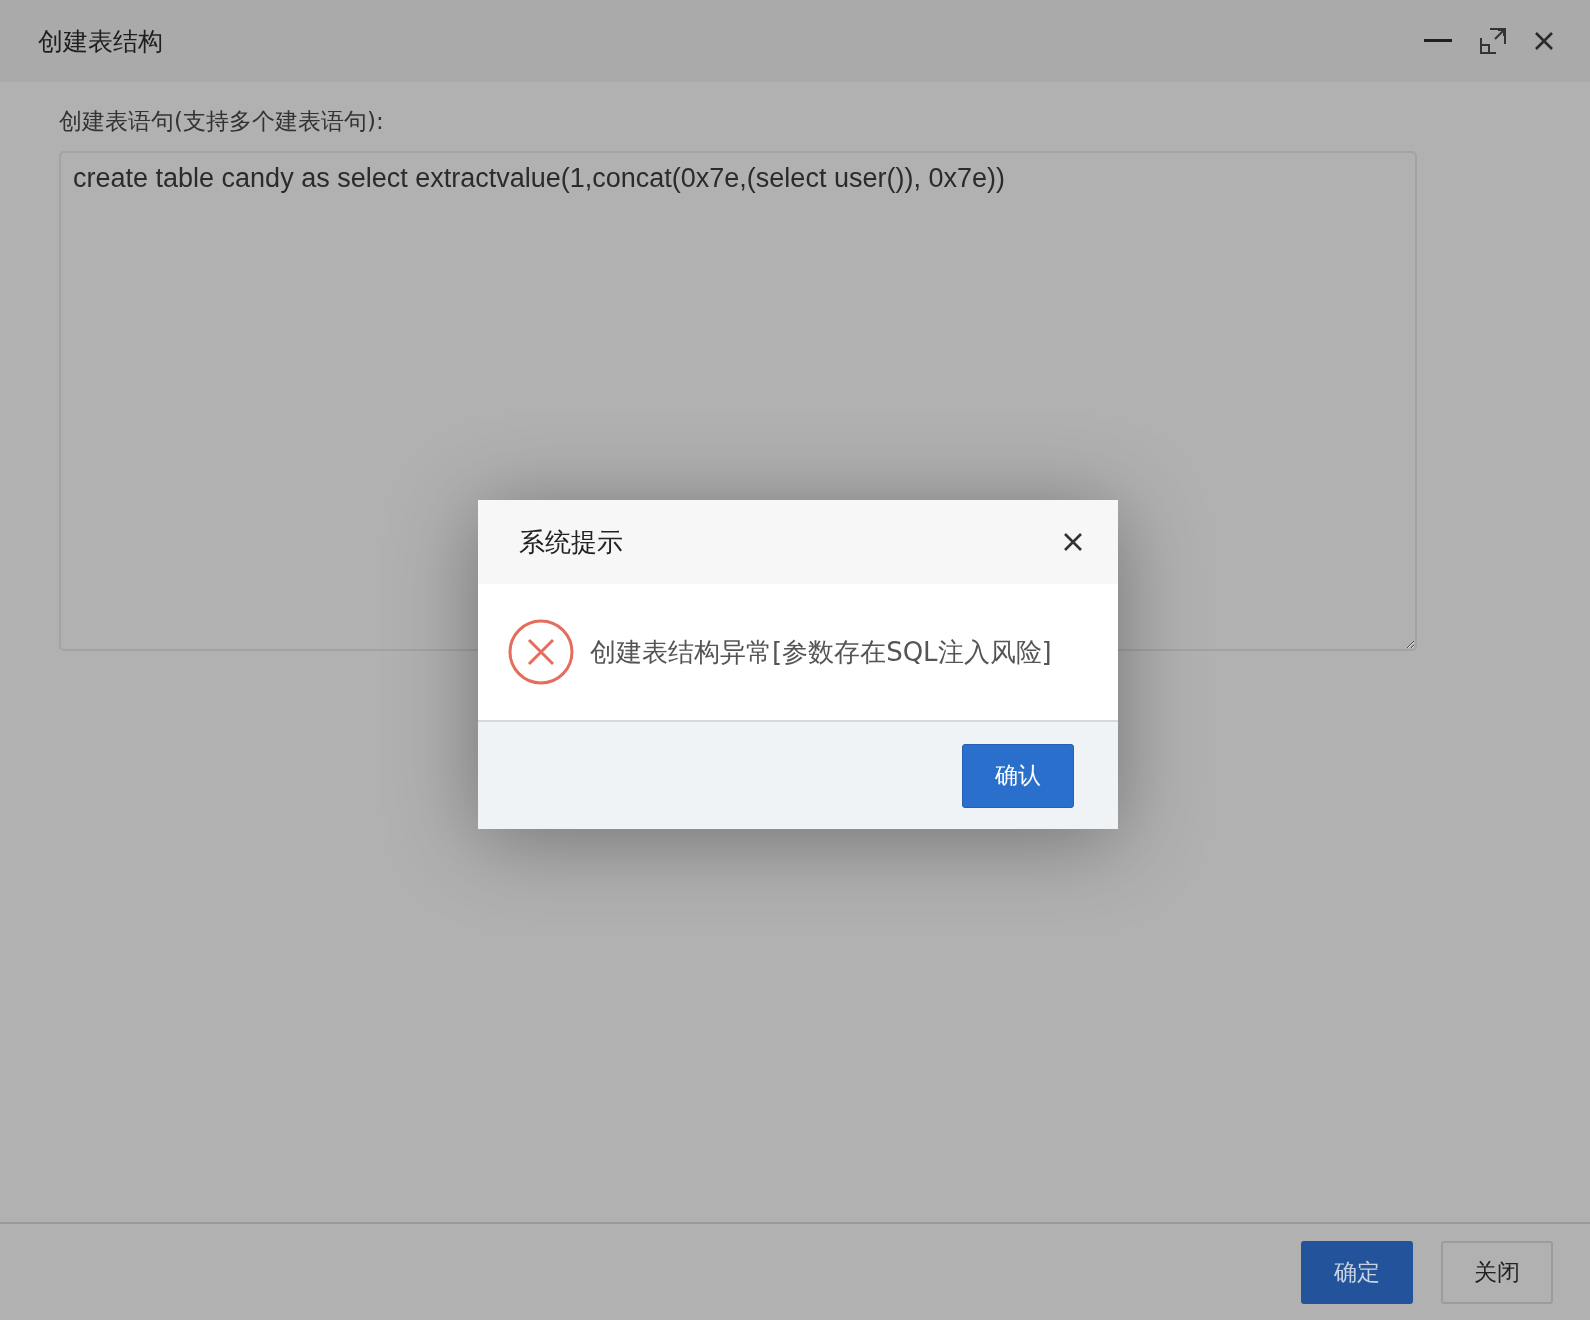  I want to click on field-label: 创建表语句(支持多个建表语句):, so click(222, 121).